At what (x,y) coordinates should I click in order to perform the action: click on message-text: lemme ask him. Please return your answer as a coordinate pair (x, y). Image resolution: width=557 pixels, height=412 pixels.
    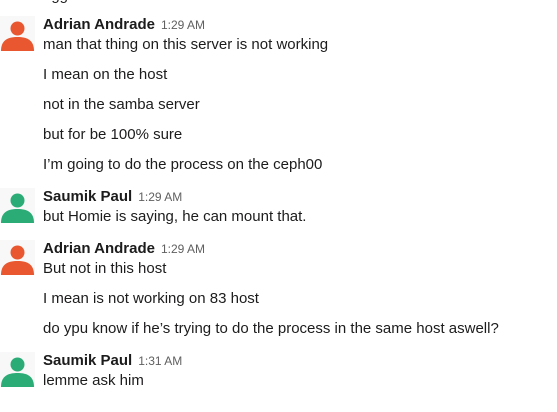
    Looking at the image, I should click on (93, 380).